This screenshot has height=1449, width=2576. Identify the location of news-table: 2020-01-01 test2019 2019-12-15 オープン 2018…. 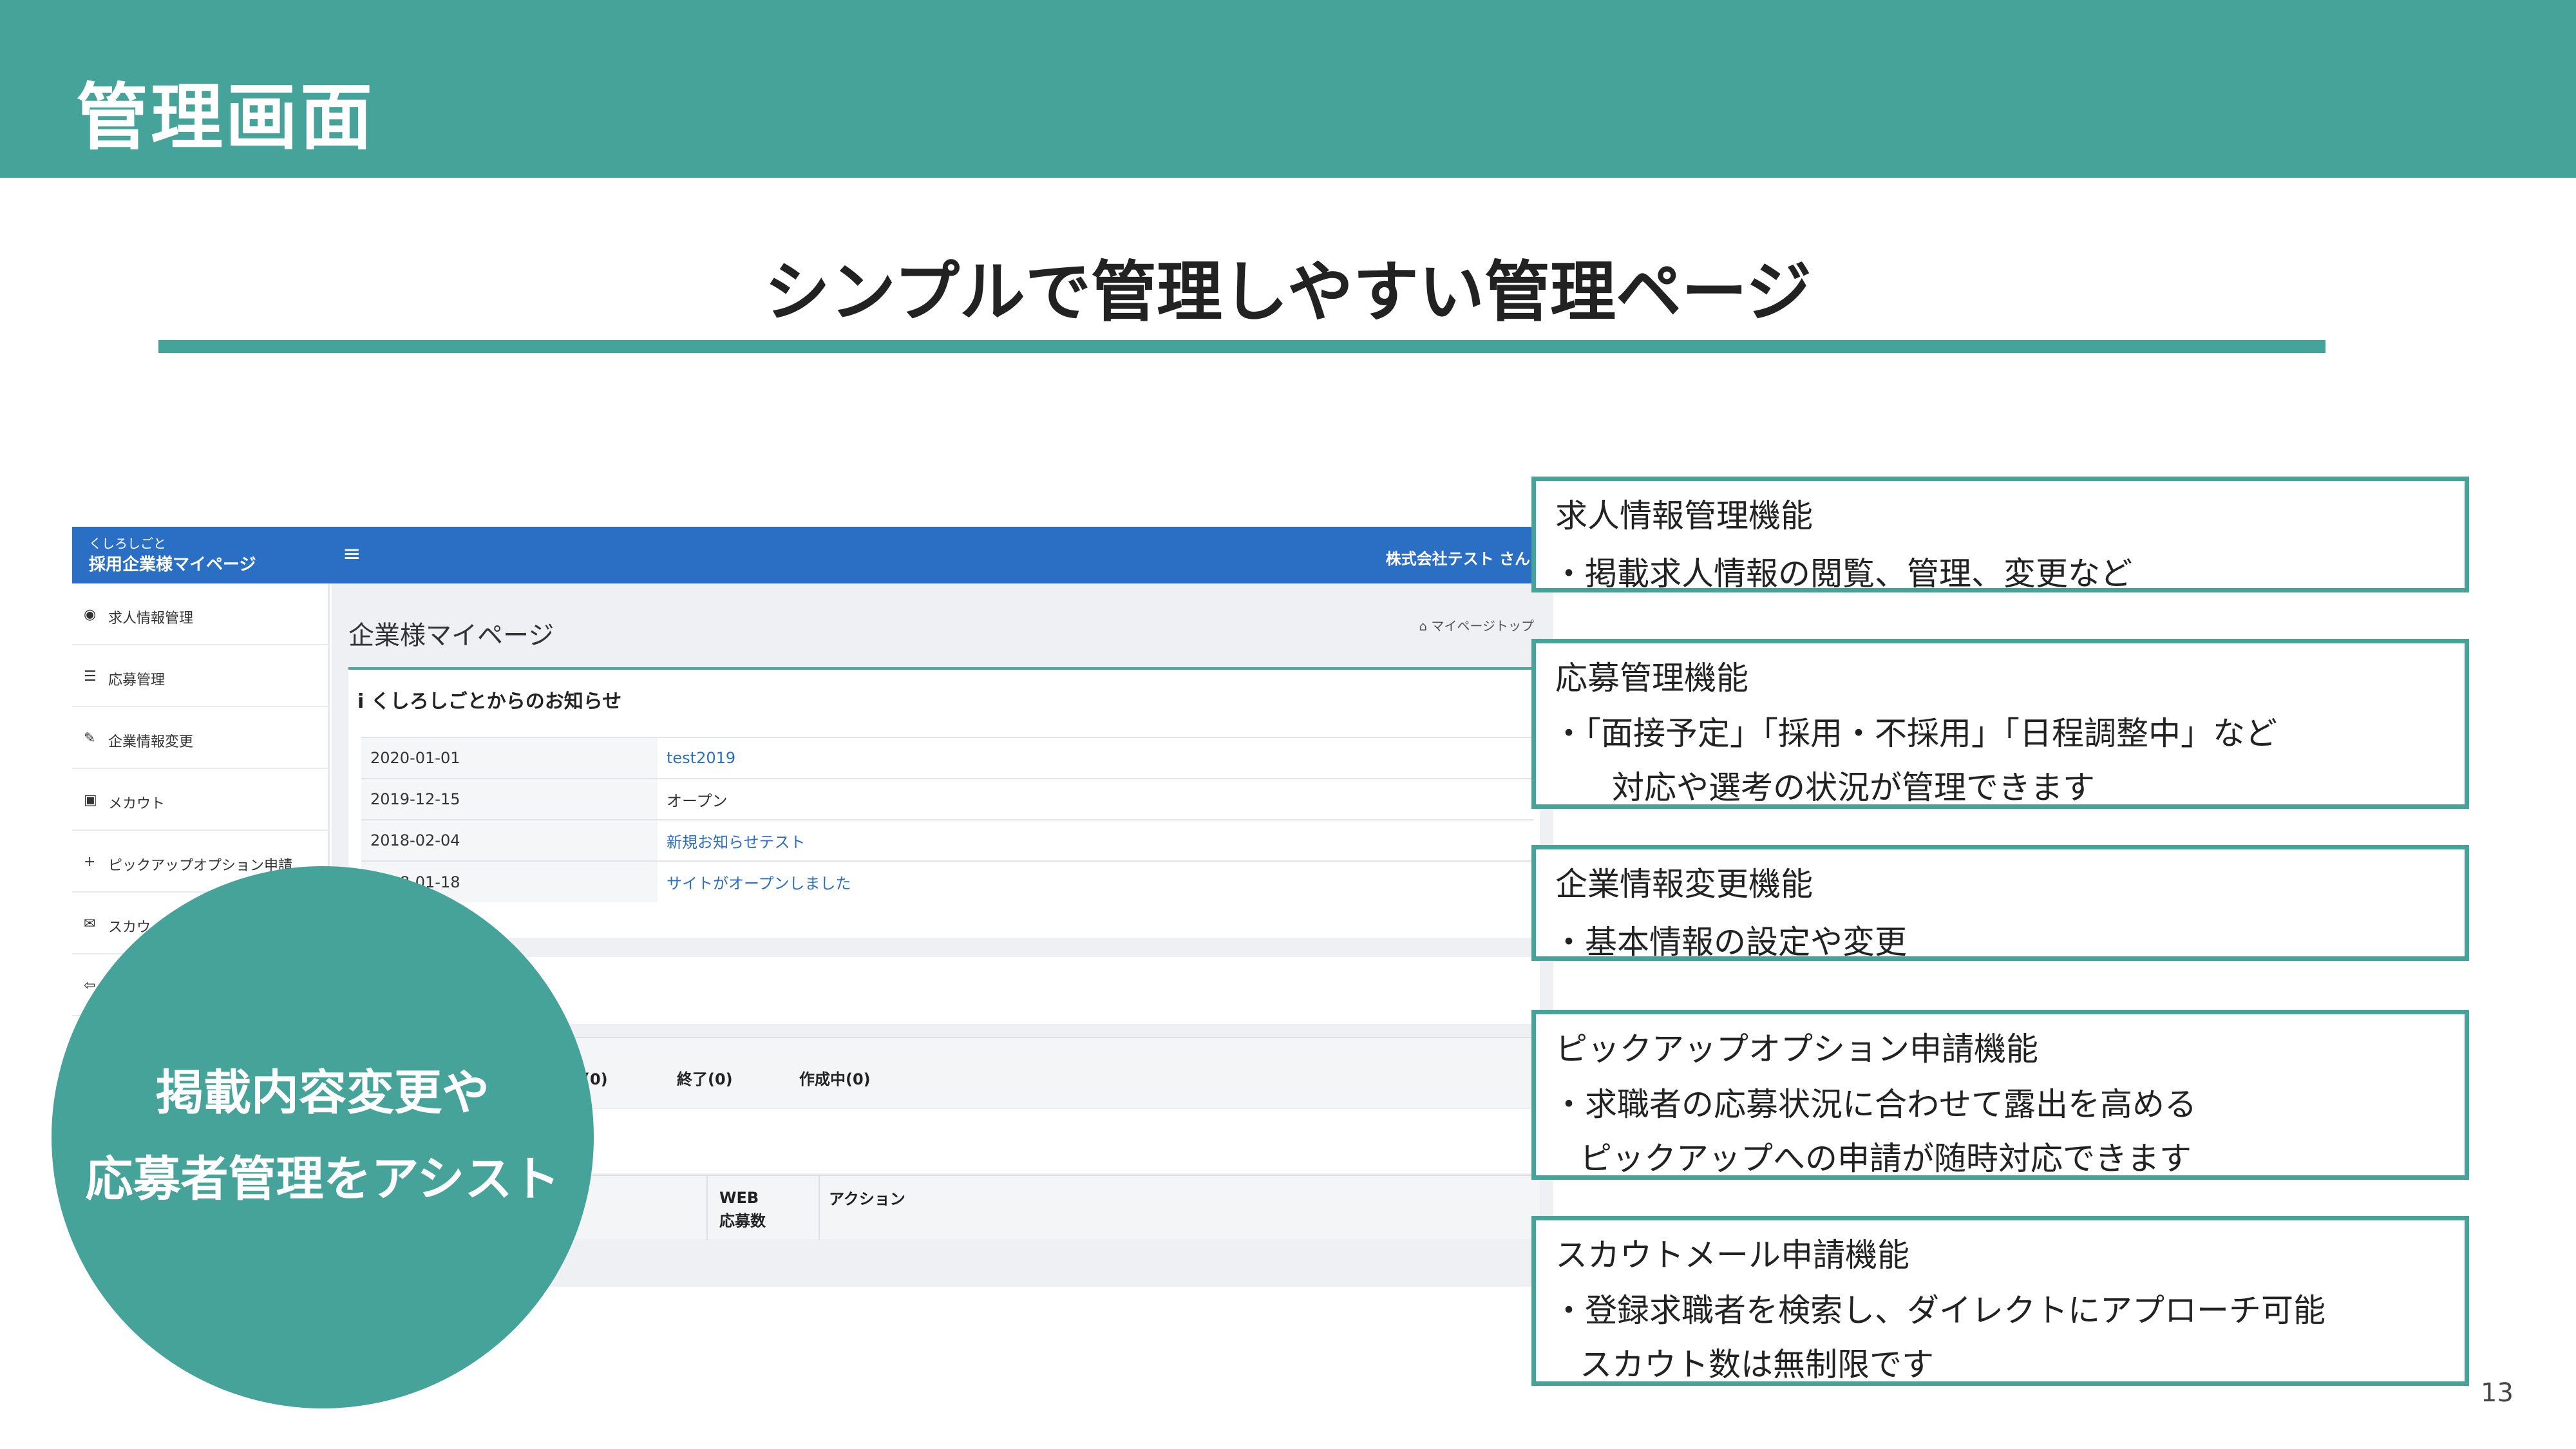
(947, 819).